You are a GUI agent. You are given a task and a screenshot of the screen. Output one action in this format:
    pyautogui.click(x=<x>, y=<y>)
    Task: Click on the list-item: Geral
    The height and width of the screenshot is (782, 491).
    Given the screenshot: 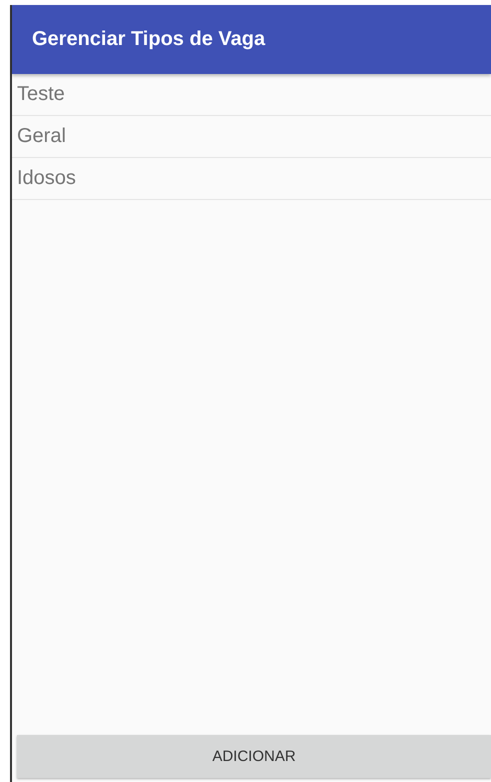 What is the action you would take?
    pyautogui.click(x=251, y=137)
    